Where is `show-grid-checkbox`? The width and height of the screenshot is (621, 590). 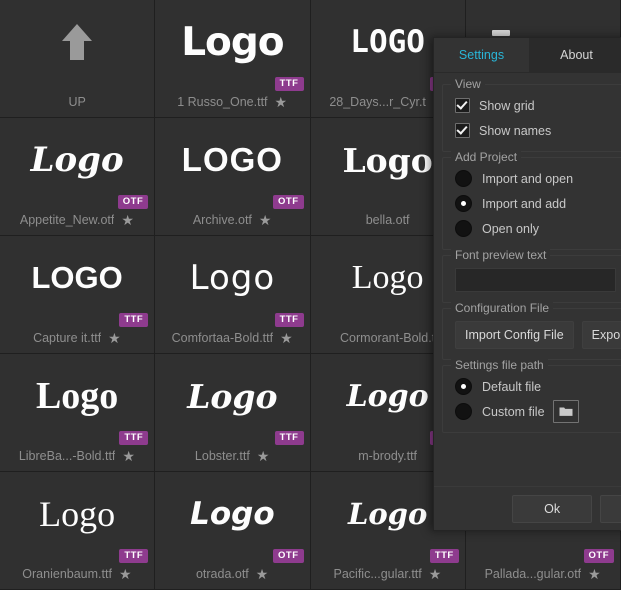 show-grid-checkbox is located at coordinates (462, 105).